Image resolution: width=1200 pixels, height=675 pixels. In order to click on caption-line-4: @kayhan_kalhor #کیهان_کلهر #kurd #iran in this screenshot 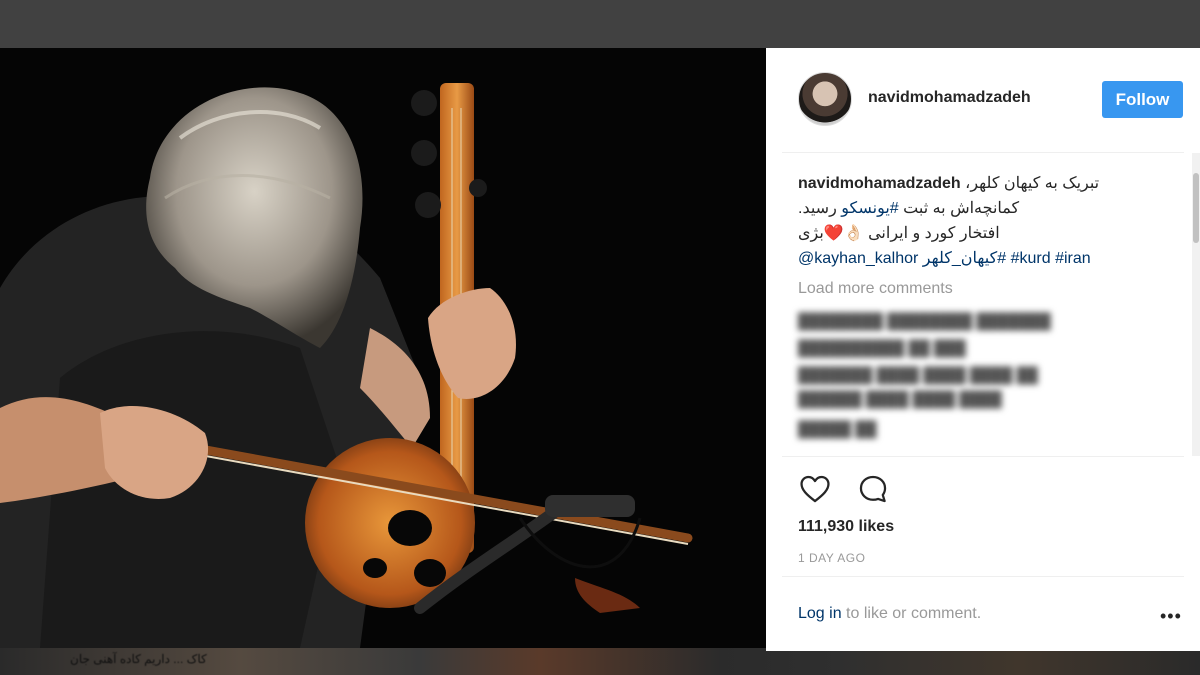, I will do `click(944, 258)`.